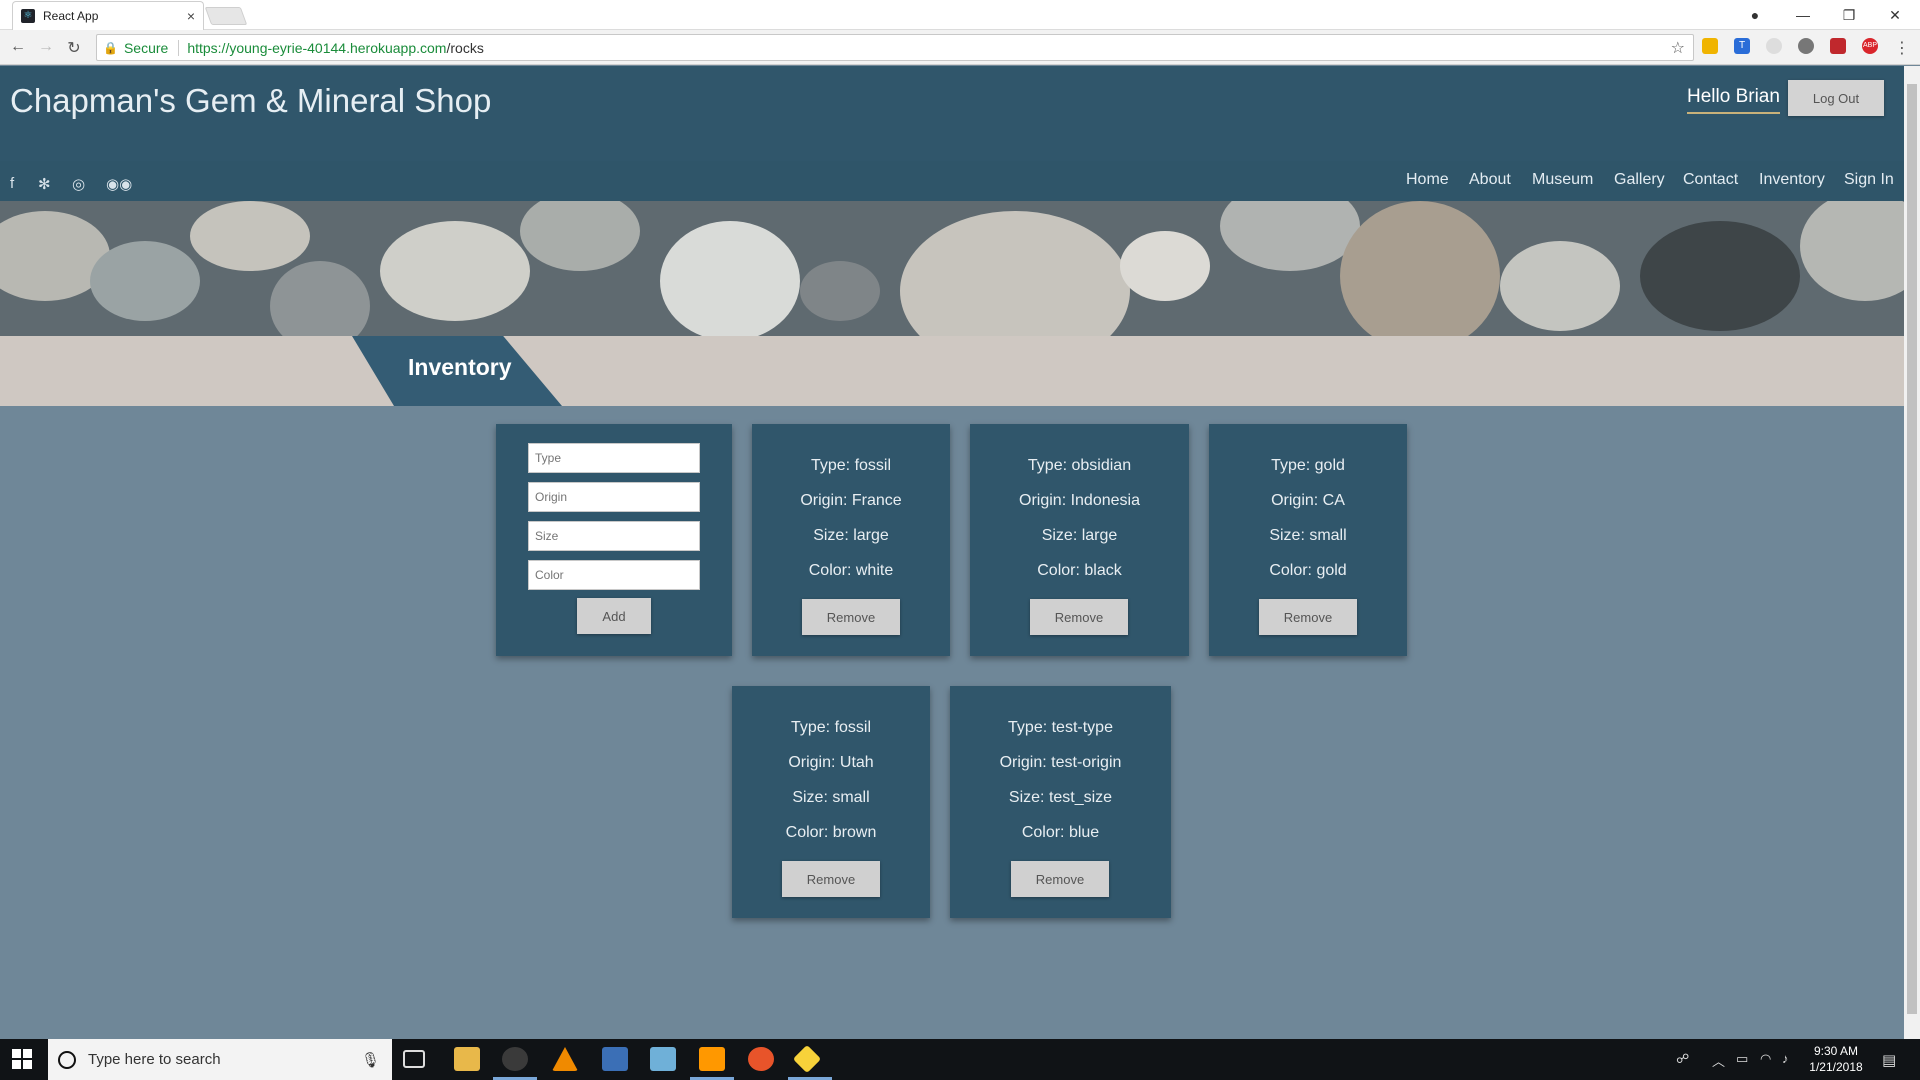 The height and width of the screenshot is (1080, 1920). What do you see at coordinates (74, 48) in the screenshot?
I see `reload-icon: ↻` at bounding box center [74, 48].